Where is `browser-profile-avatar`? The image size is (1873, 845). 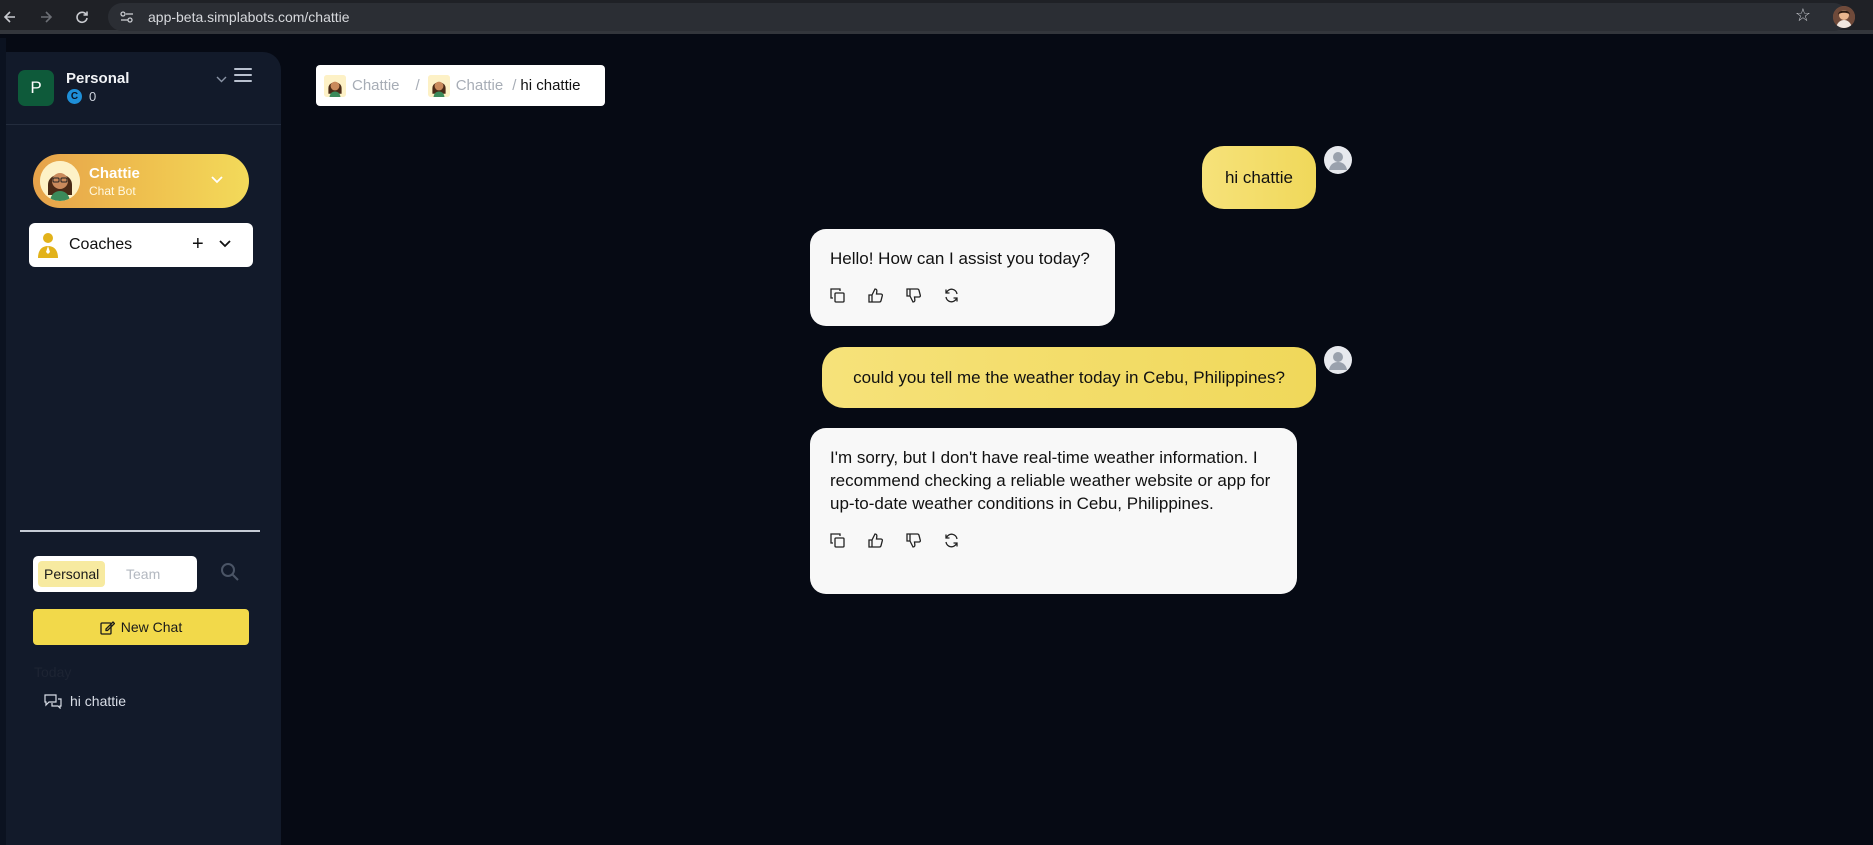 browser-profile-avatar is located at coordinates (1844, 17).